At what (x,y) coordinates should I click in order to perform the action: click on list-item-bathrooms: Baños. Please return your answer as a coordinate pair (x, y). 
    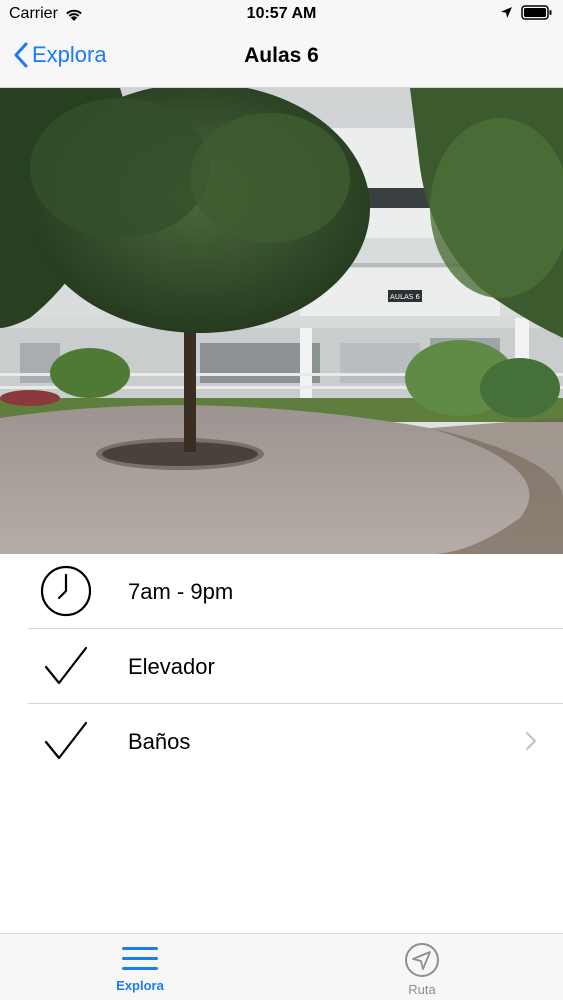
    Looking at the image, I should click on (281, 741).